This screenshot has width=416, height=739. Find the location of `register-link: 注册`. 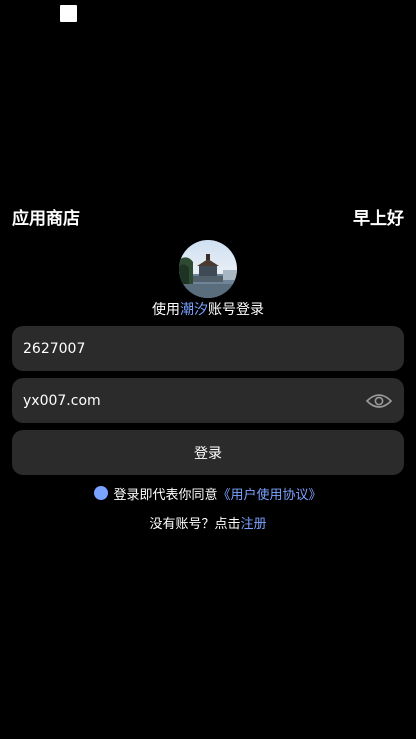

register-link: 注册 is located at coordinates (254, 524).